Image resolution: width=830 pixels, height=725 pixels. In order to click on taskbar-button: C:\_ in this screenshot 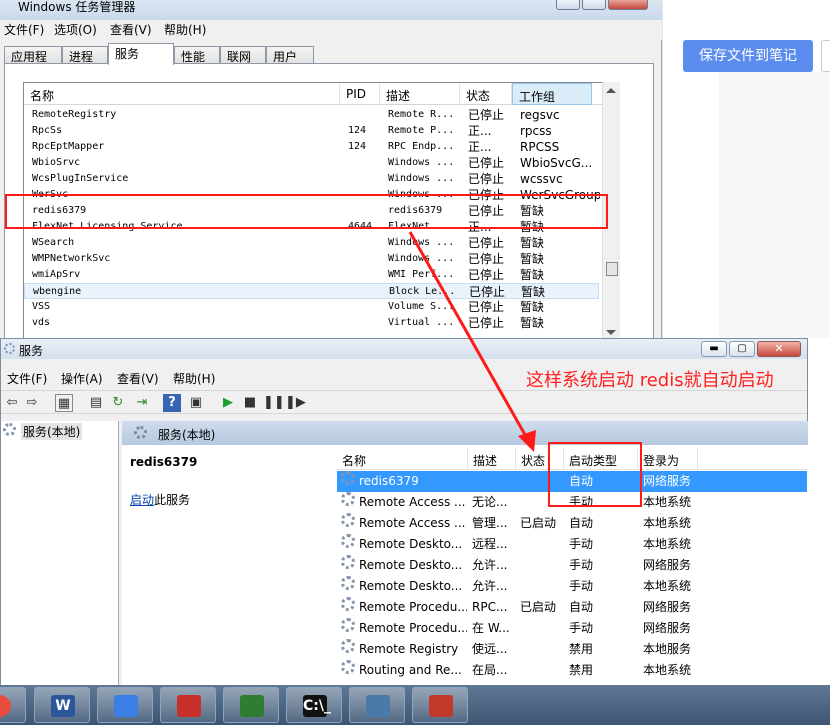, I will do `click(314, 705)`.